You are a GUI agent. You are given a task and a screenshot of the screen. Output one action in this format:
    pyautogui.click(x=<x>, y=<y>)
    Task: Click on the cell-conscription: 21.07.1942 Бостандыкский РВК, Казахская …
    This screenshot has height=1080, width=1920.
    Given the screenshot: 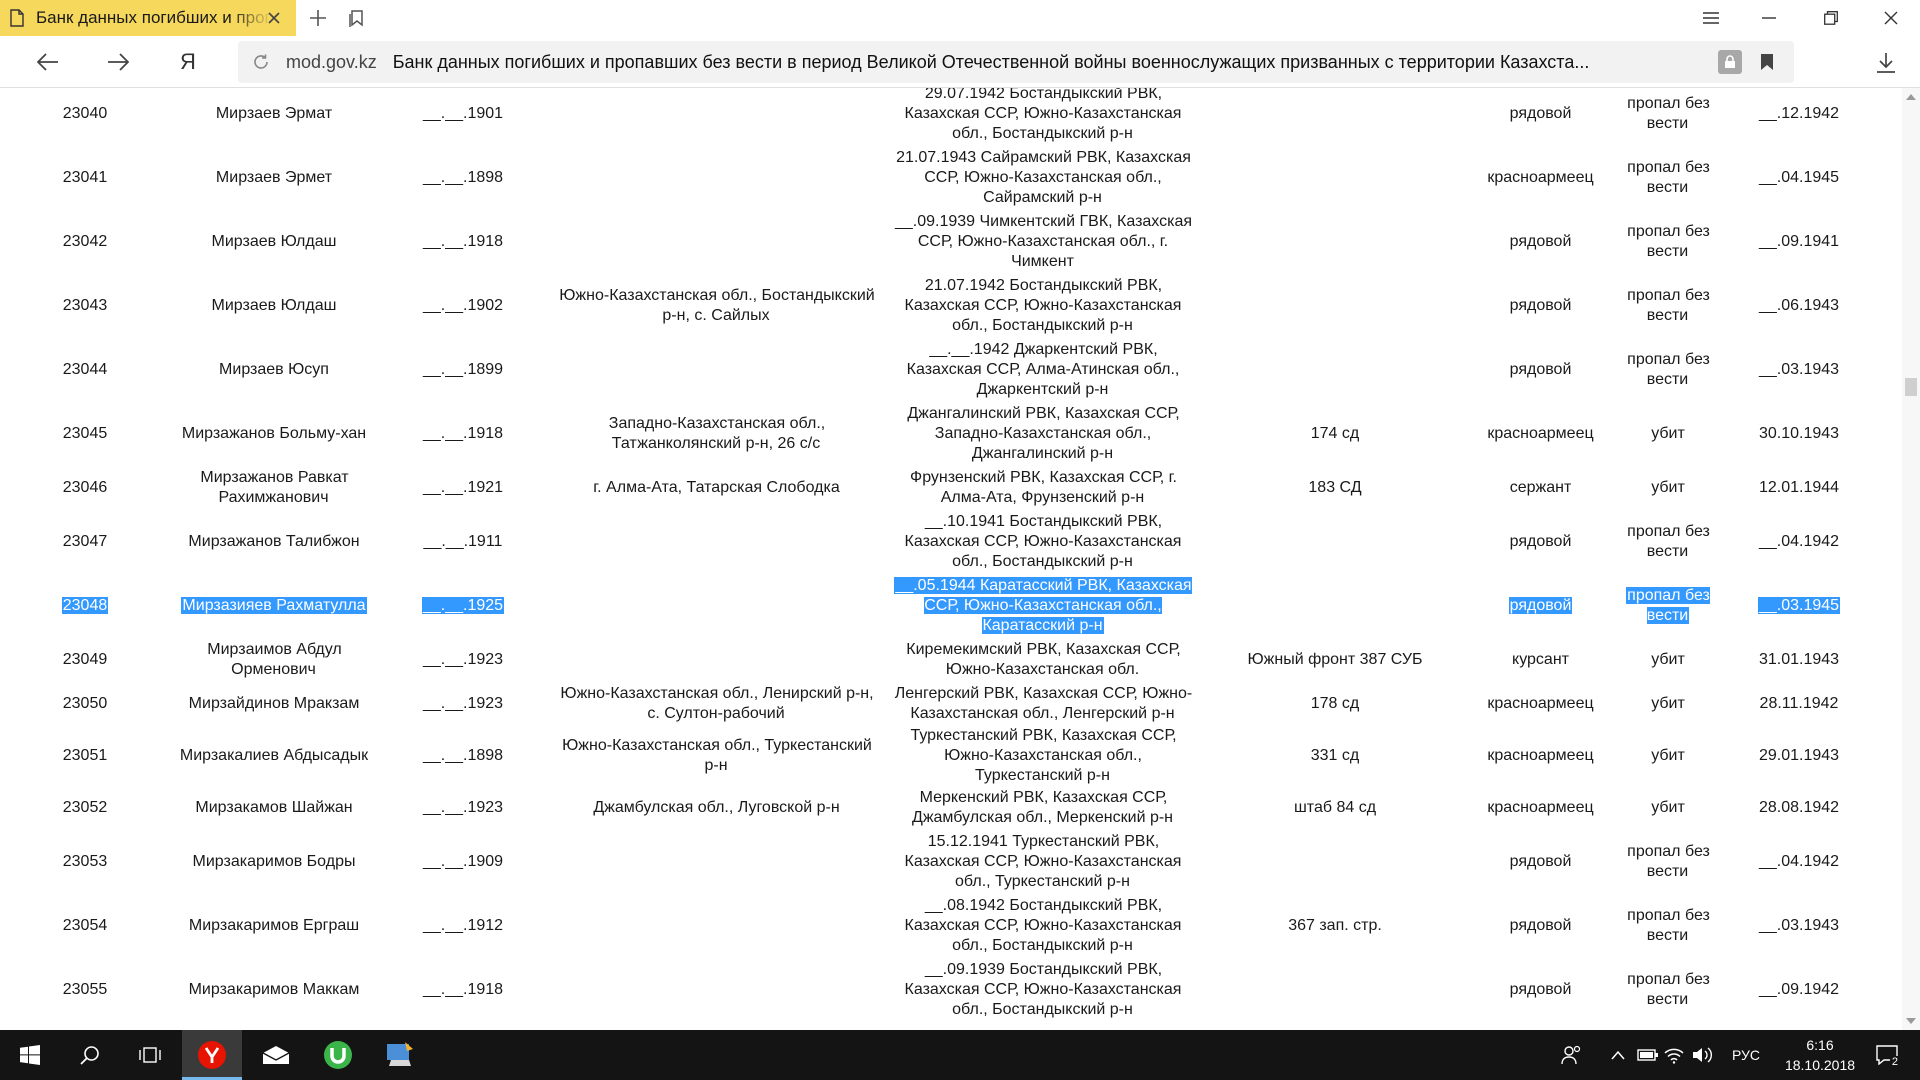 What is the action you would take?
    pyautogui.click(x=1043, y=306)
    